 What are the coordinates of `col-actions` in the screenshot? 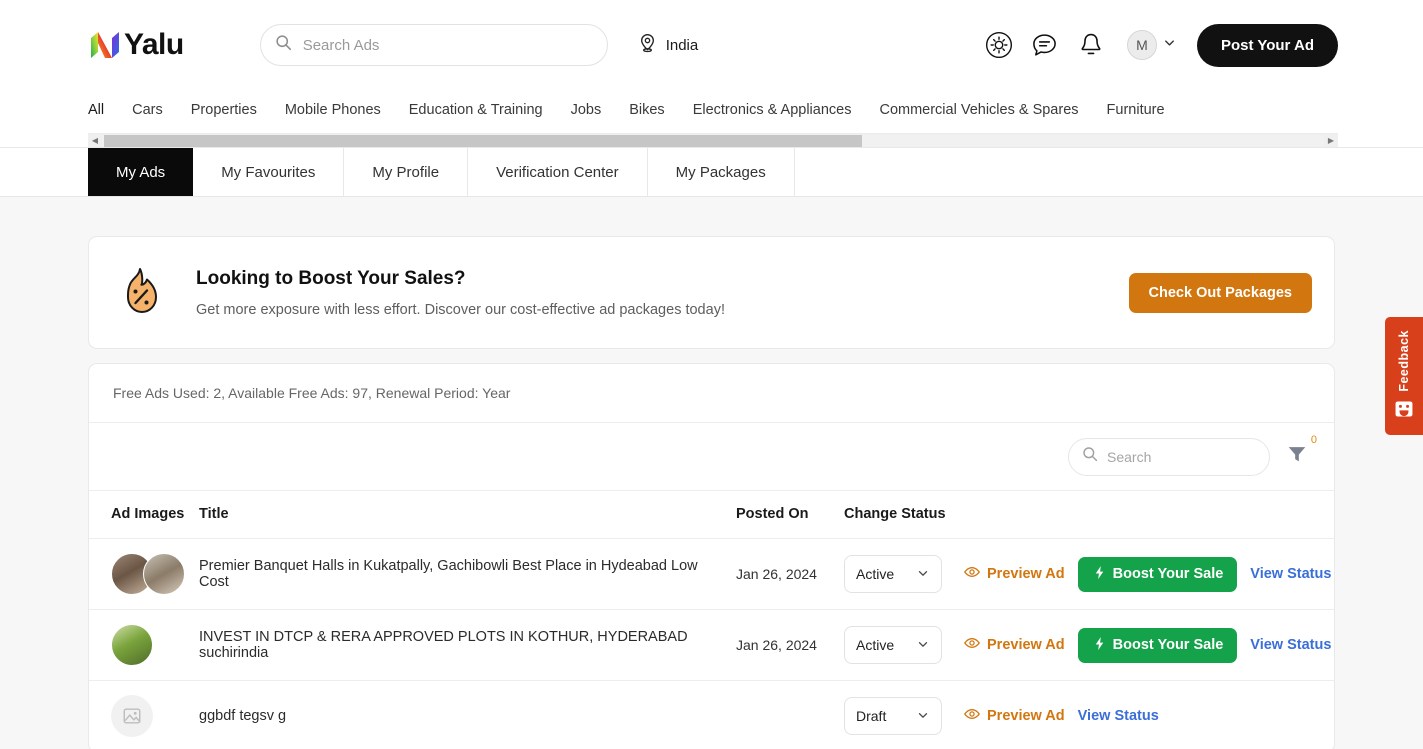 It's located at (1149, 514).